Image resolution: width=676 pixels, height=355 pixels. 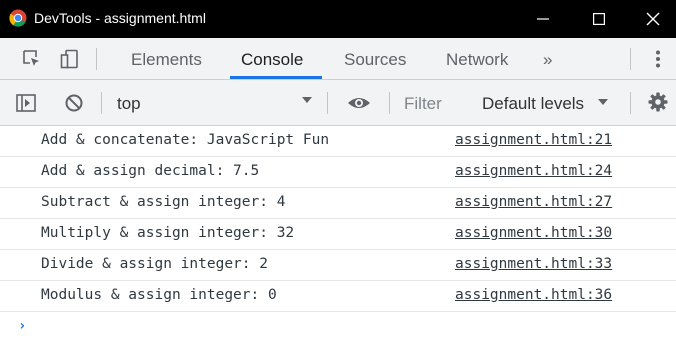 What do you see at coordinates (276, 77) in the screenshot?
I see `active-tab-indicator` at bounding box center [276, 77].